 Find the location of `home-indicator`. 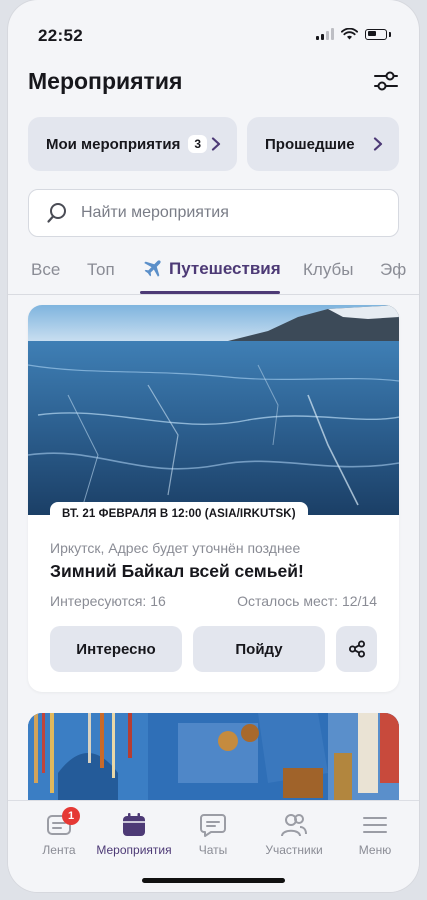

home-indicator is located at coordinates (213, 880).